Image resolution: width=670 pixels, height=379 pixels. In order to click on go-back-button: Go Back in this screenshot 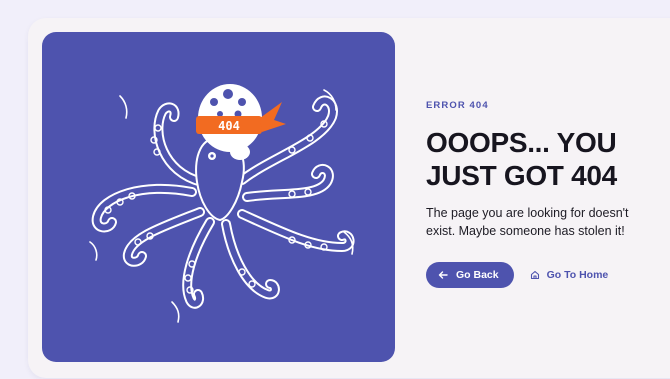, I will do `click(470, 275)`.